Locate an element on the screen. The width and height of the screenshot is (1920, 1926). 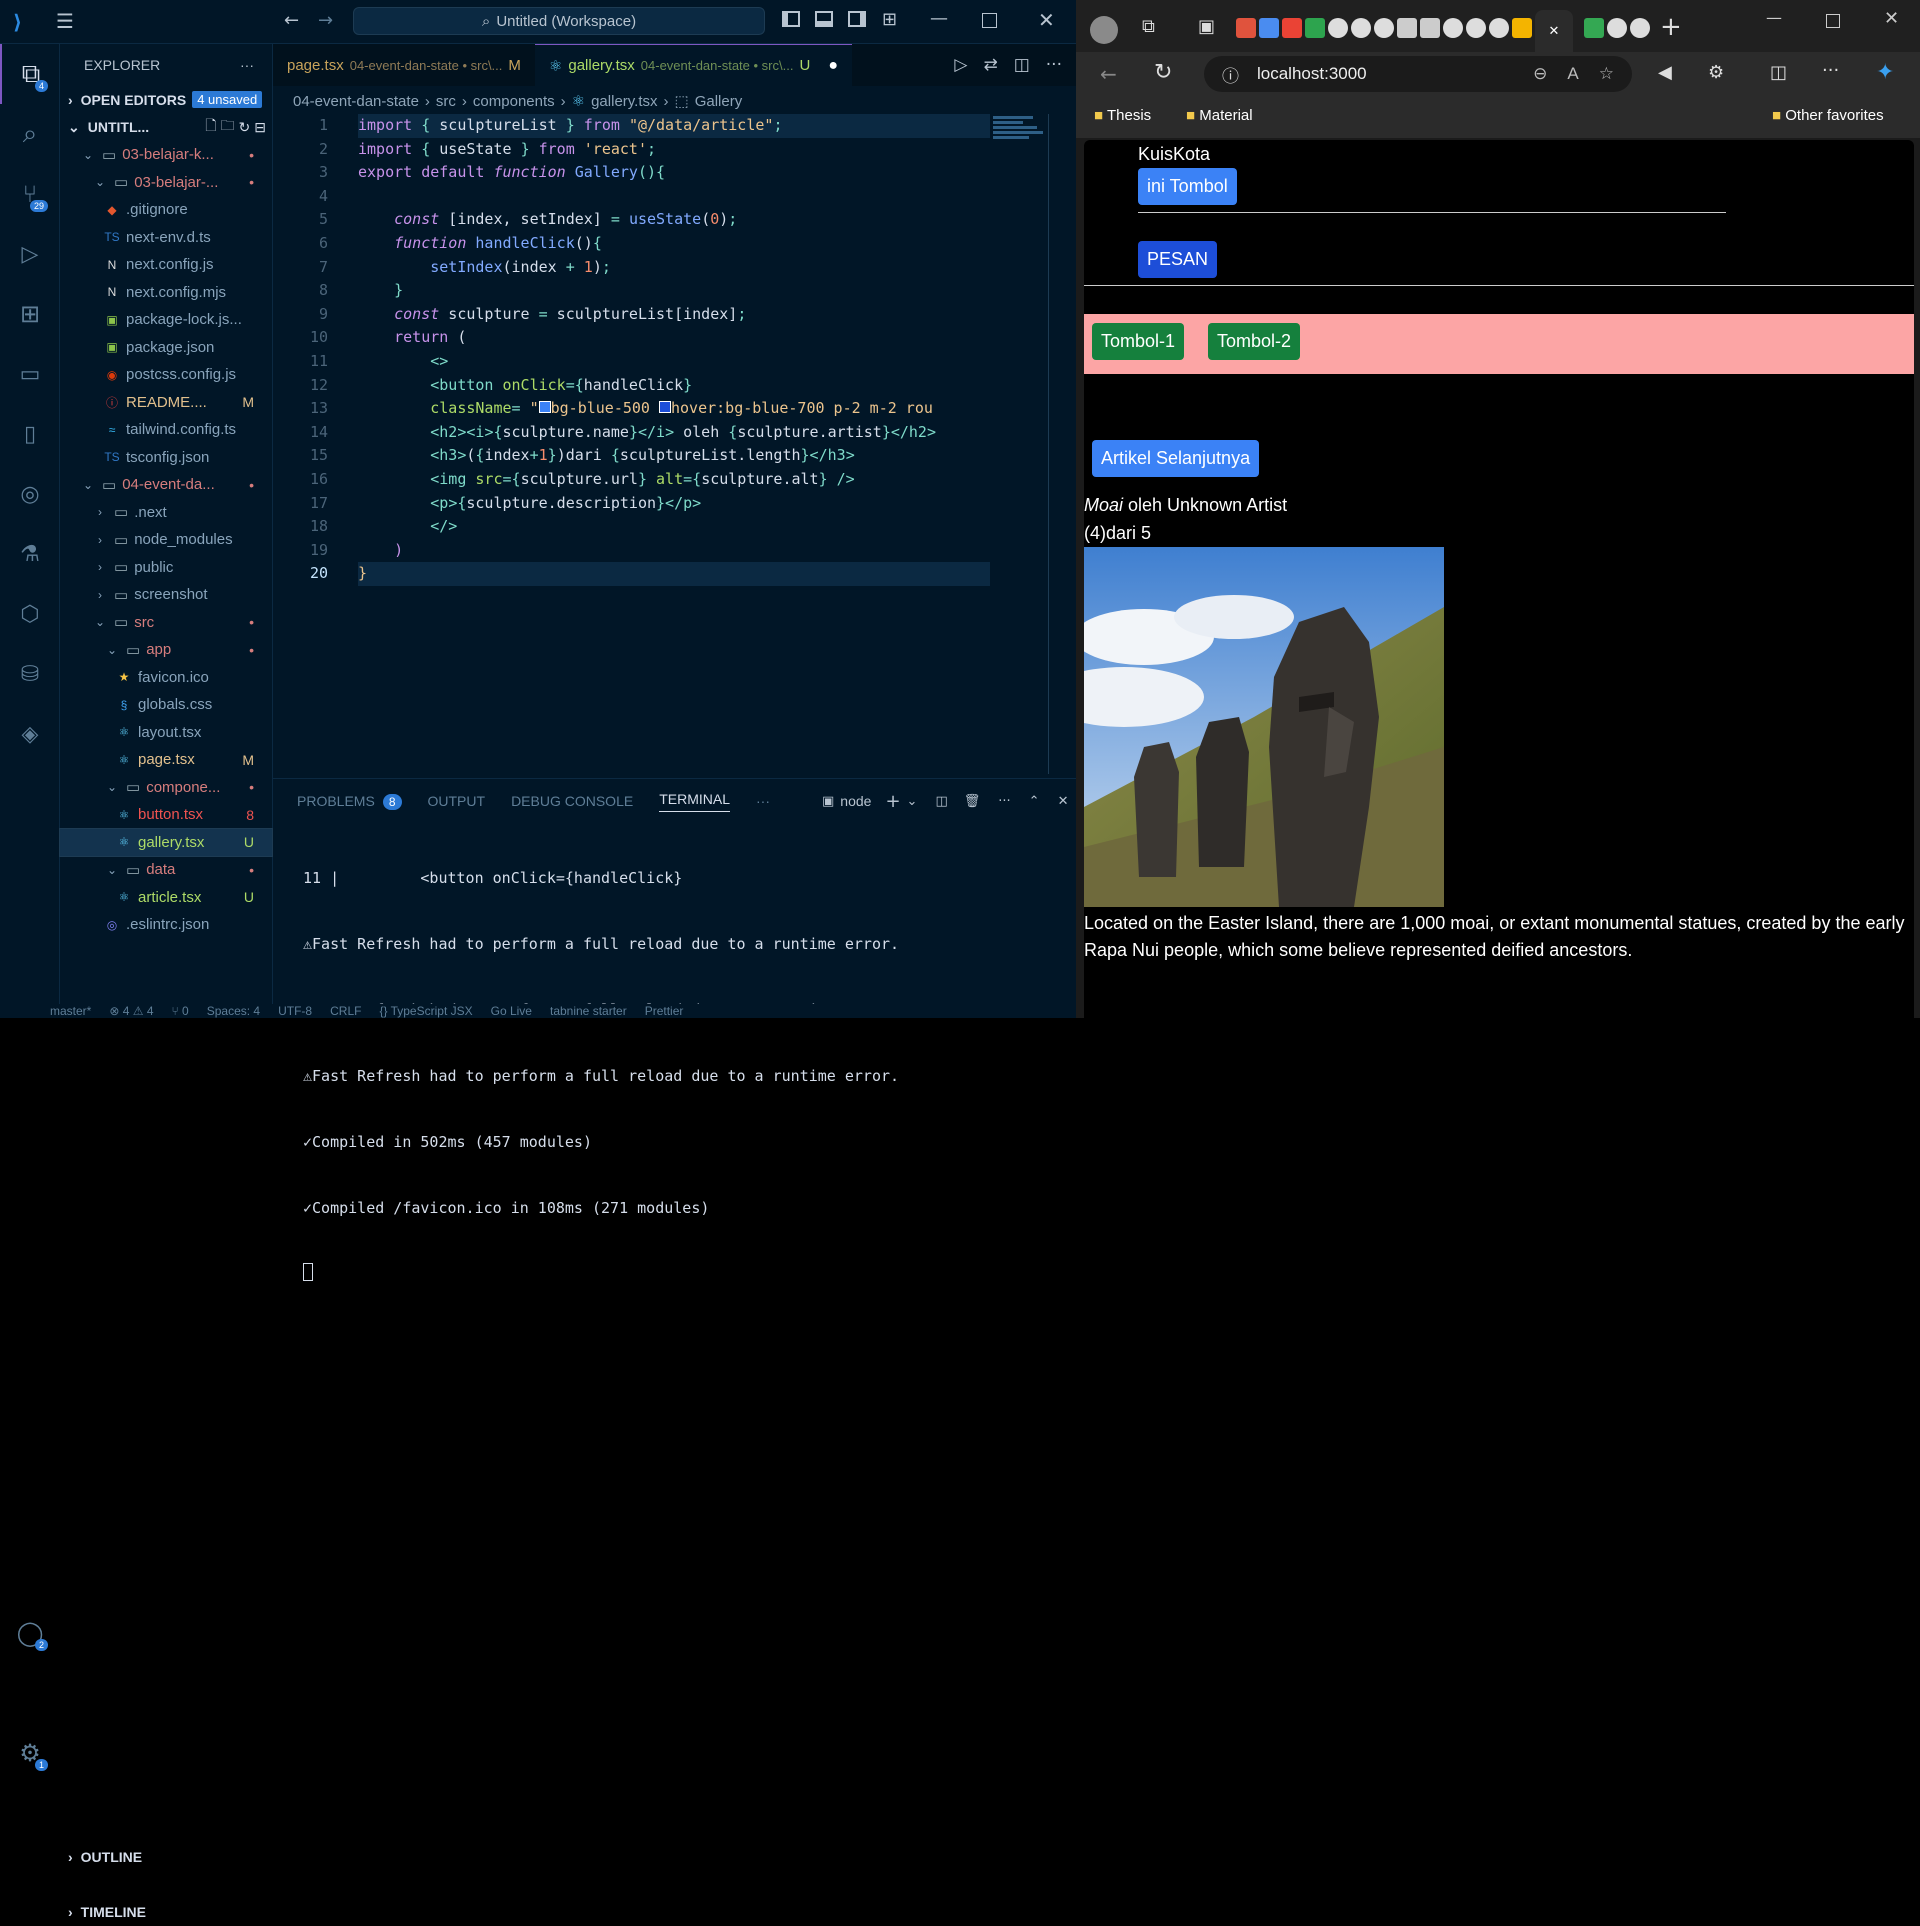
tab-debug-console: DEBUG CONSOLE is located at coordinates (572, 801).